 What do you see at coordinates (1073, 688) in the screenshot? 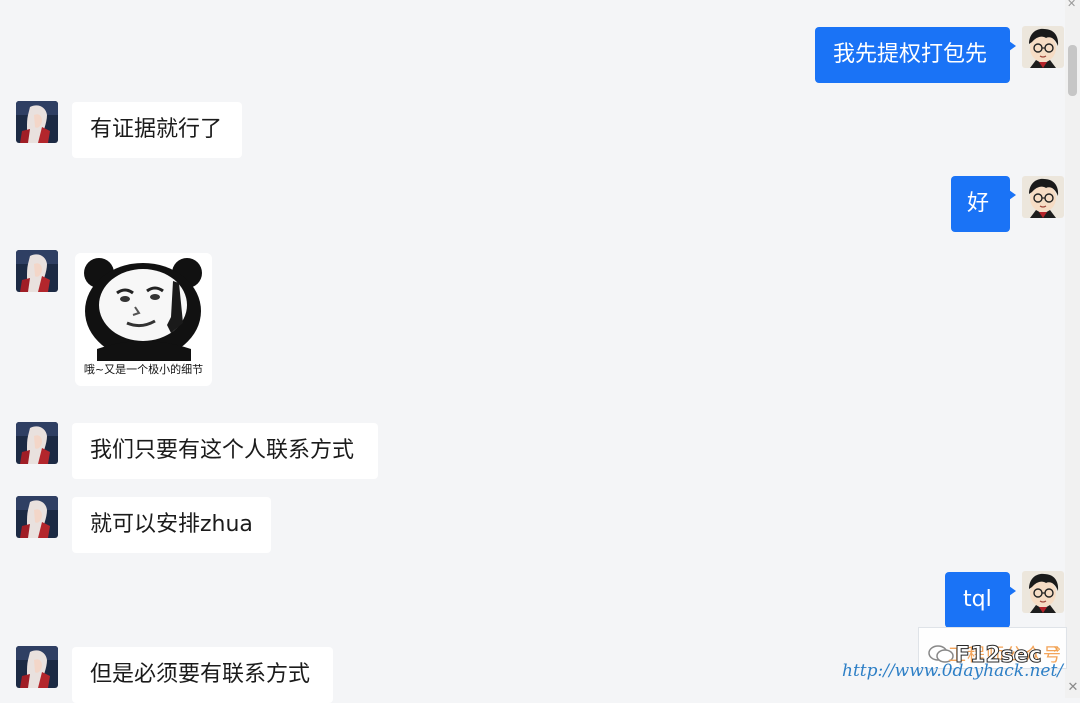
I see `chevron-down-icon: ✕` at bounding box center [1073, 688].